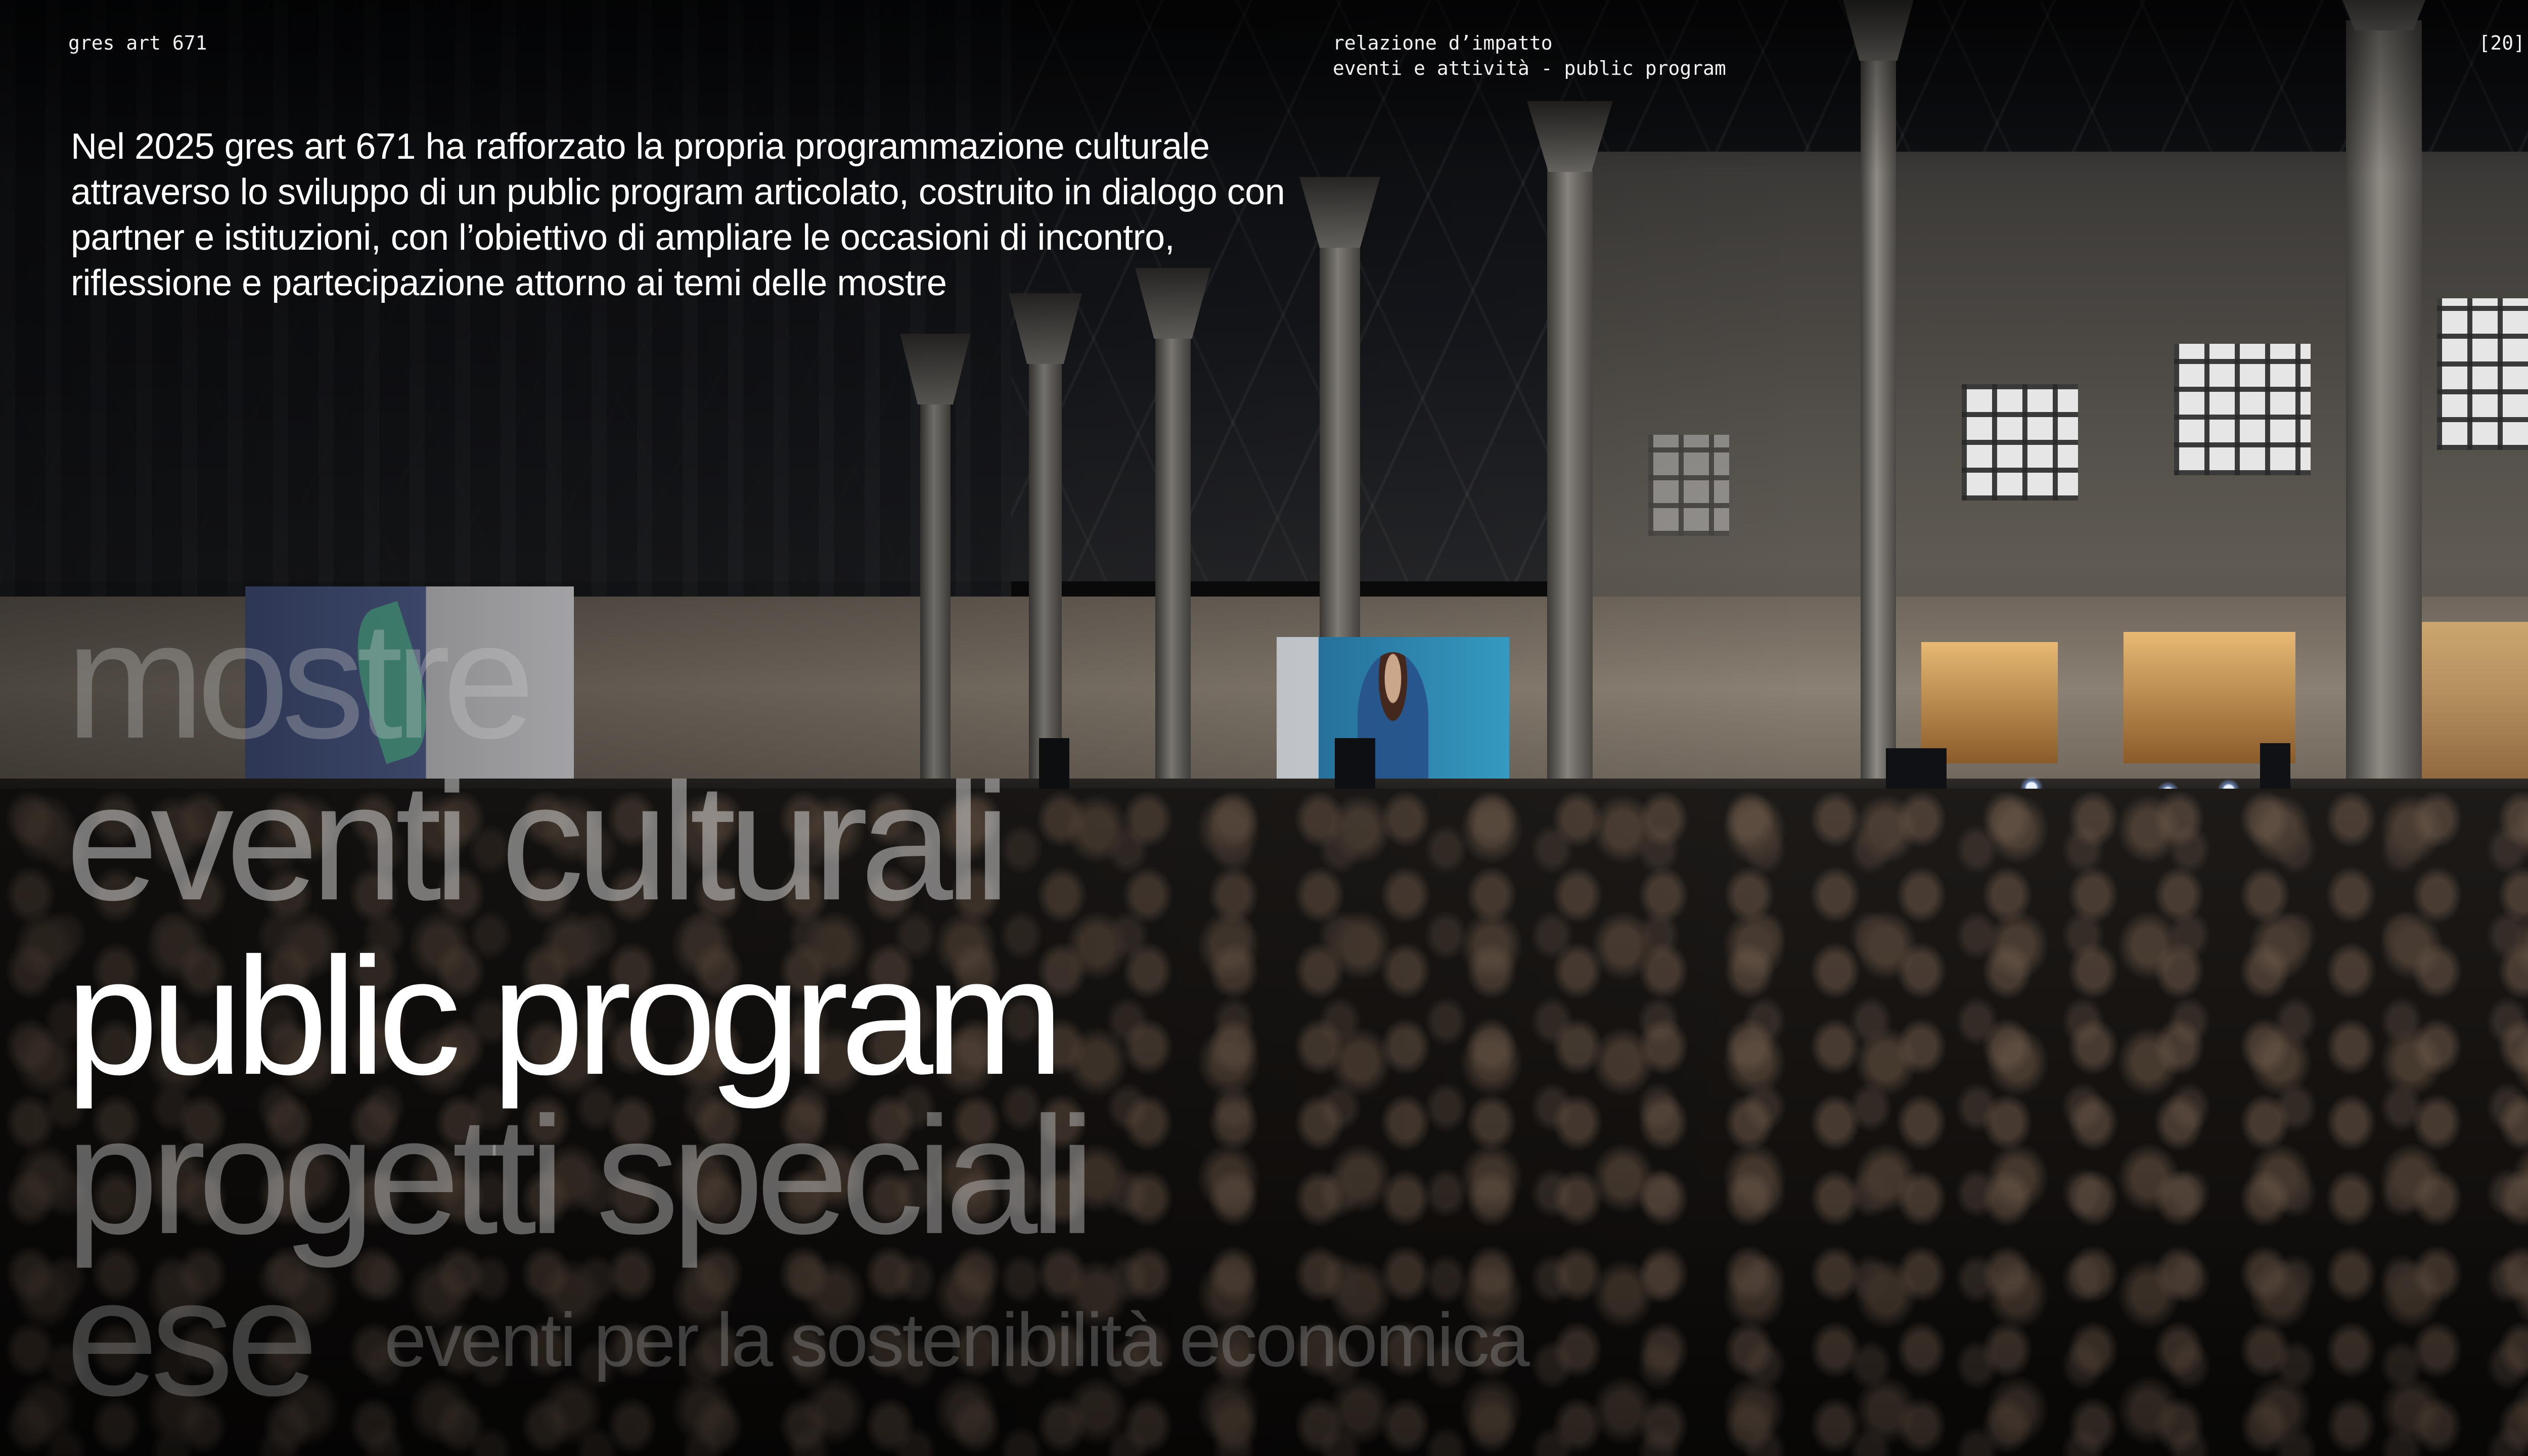 This screenshot has height=1456, width=2528. What do you see at coordinates (1530, 68) in the screenshot?
I see `section-subtitle: eventi e attività - public program` at bounding box center [1530, 68].